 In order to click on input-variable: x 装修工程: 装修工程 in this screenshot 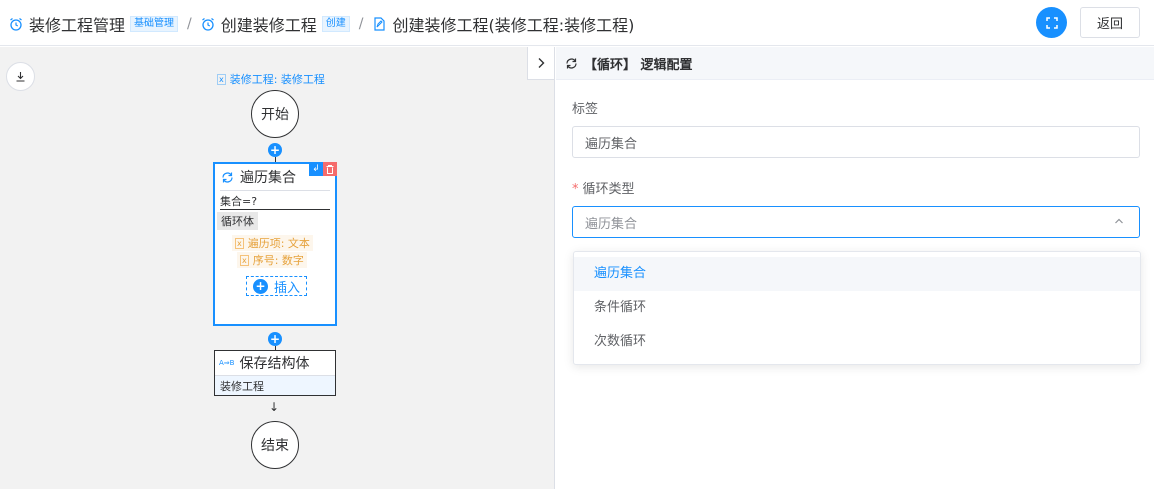, I will do `click(271, 79)`.